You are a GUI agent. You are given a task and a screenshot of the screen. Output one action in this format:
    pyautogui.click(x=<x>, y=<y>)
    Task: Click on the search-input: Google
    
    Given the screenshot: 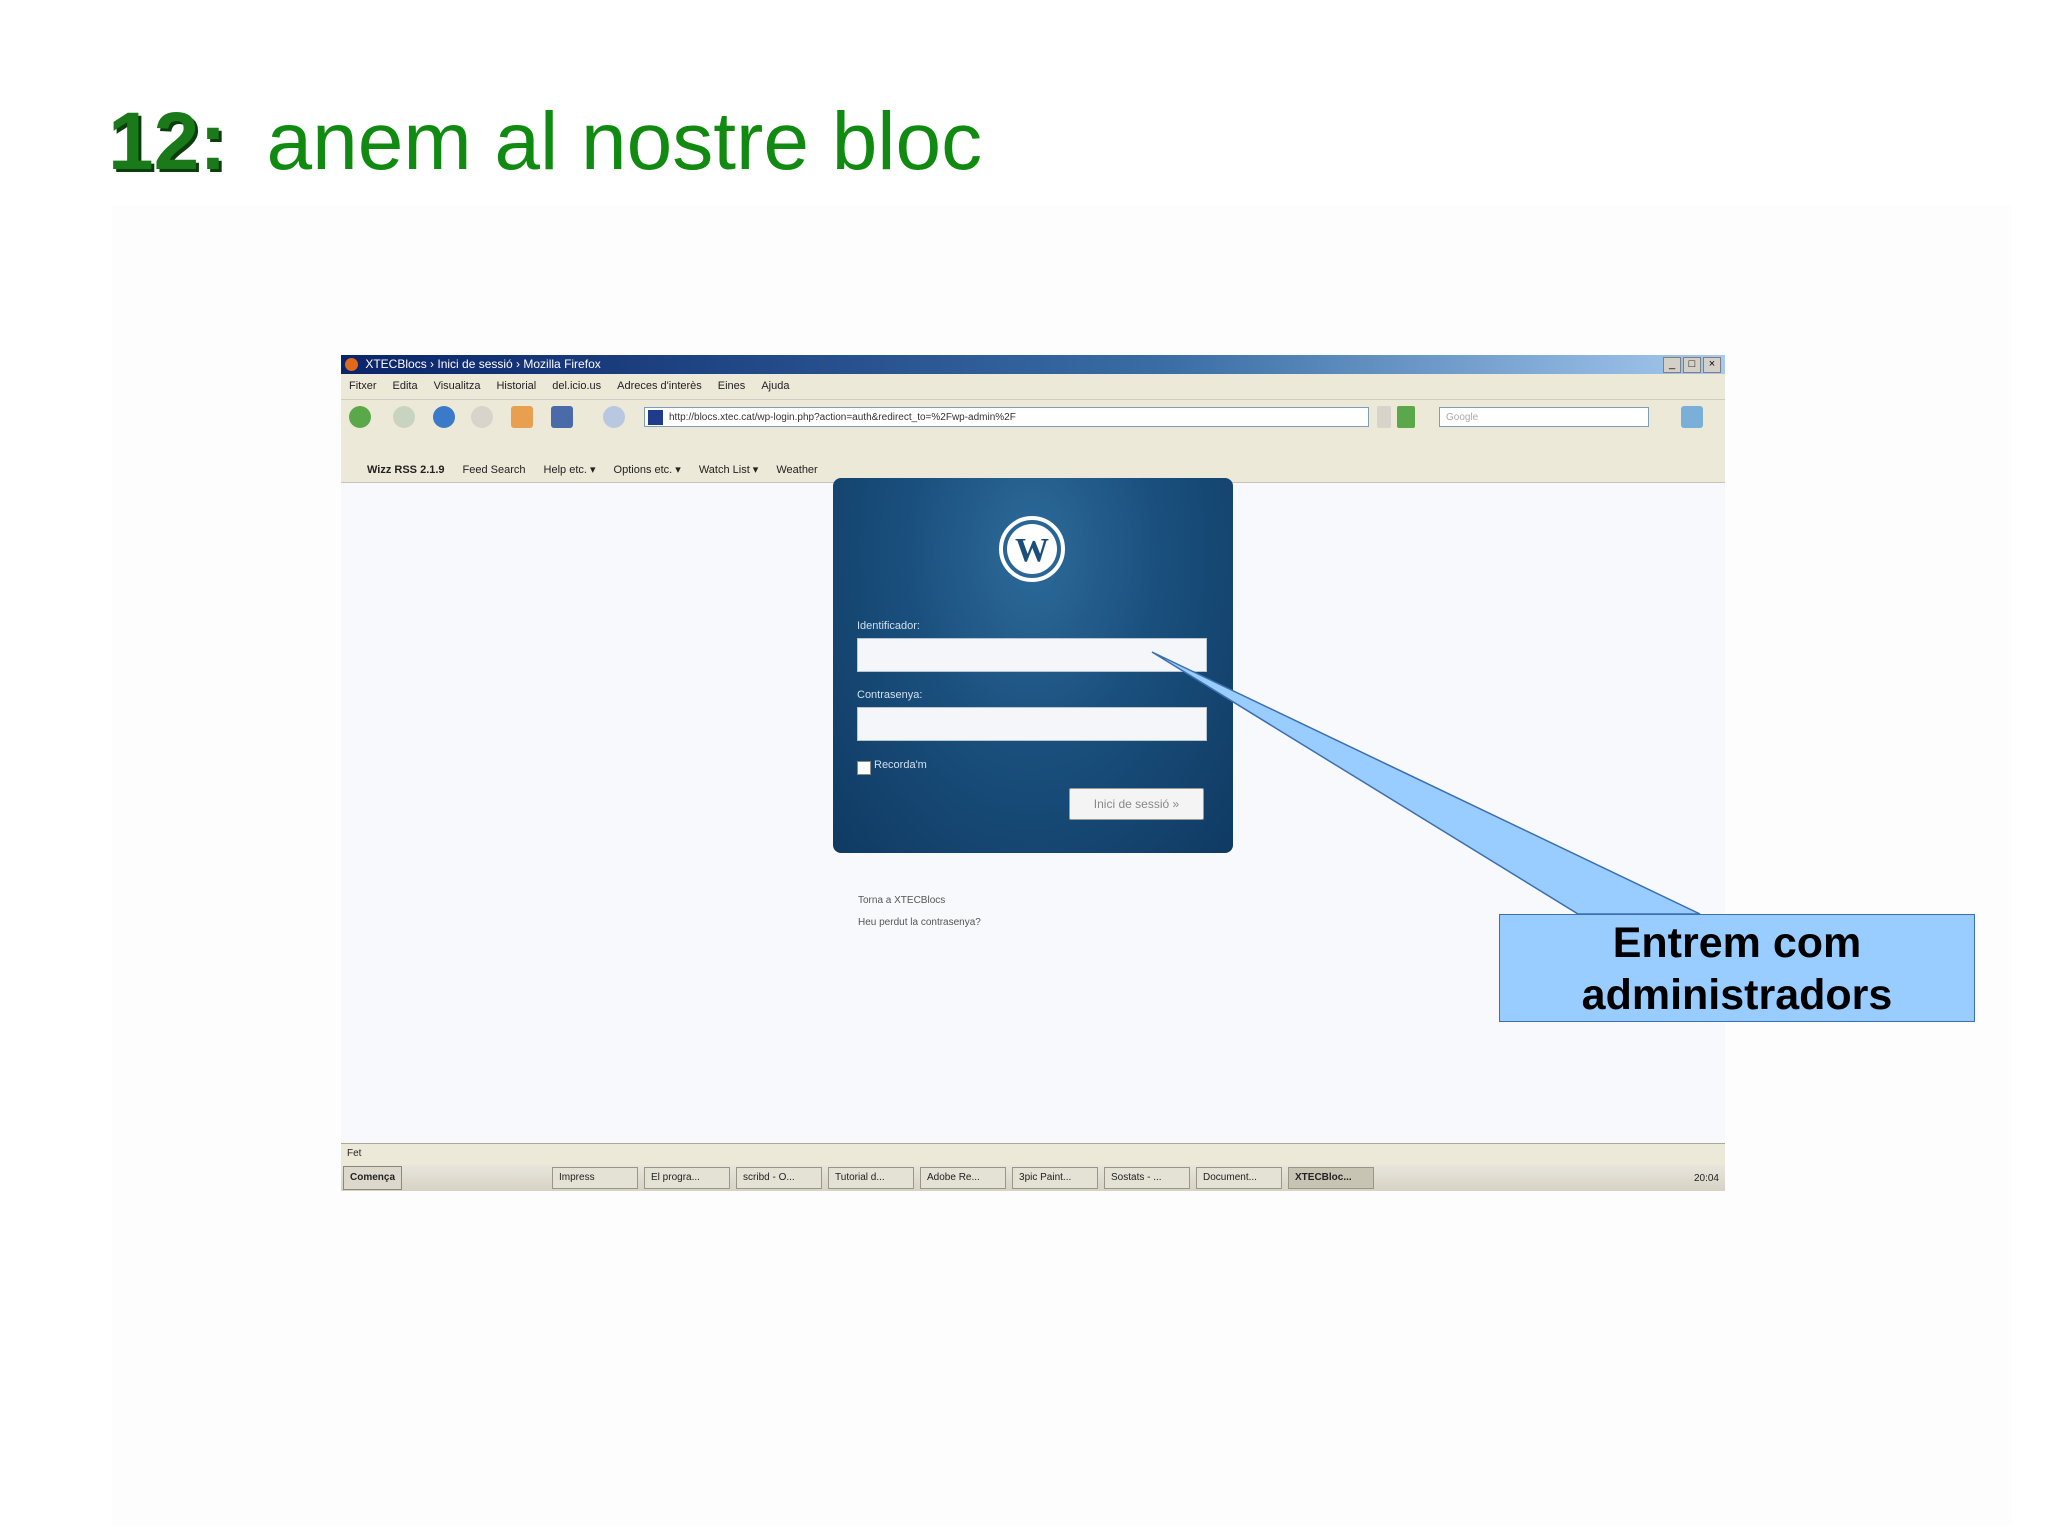 What is the action you would take?
    pyautogui.click(x=1544, y=417)
    